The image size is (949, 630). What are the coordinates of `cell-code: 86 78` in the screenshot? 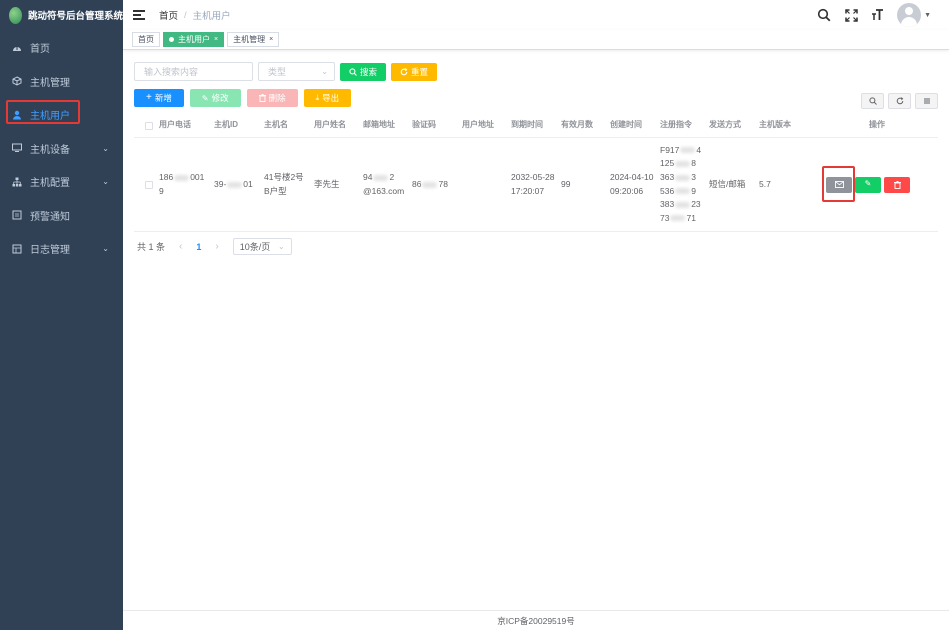 It's located at (434, 184).